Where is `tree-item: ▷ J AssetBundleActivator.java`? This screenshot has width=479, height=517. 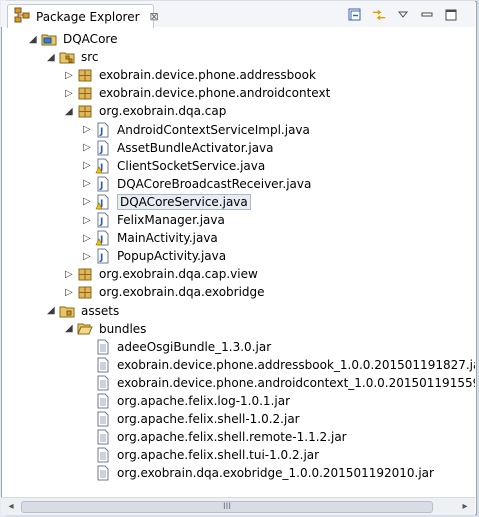 tree-item: ▷ J AssetBundleActivator.java is located at coordinates (178, 148).